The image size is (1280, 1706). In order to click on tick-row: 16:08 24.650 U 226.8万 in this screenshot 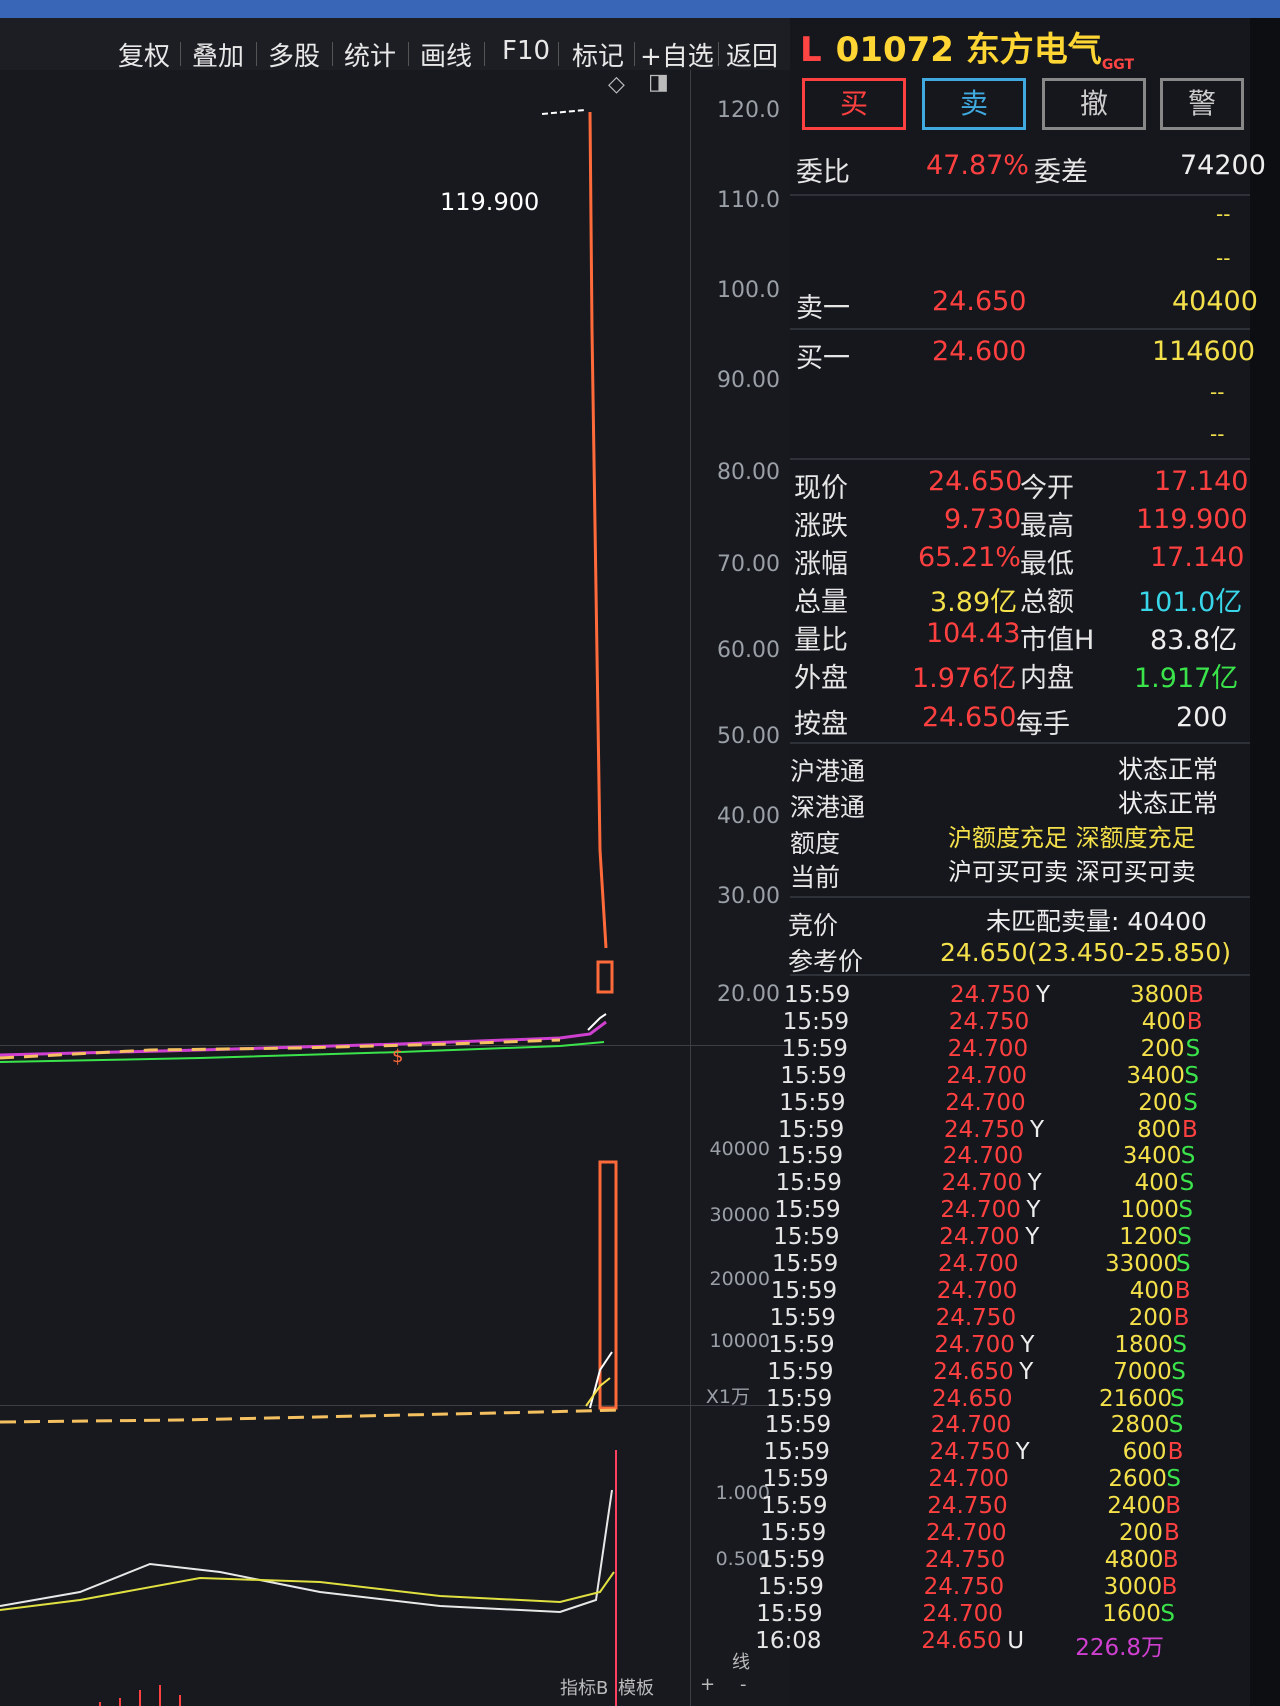, I will do `click(975, 1644)`.